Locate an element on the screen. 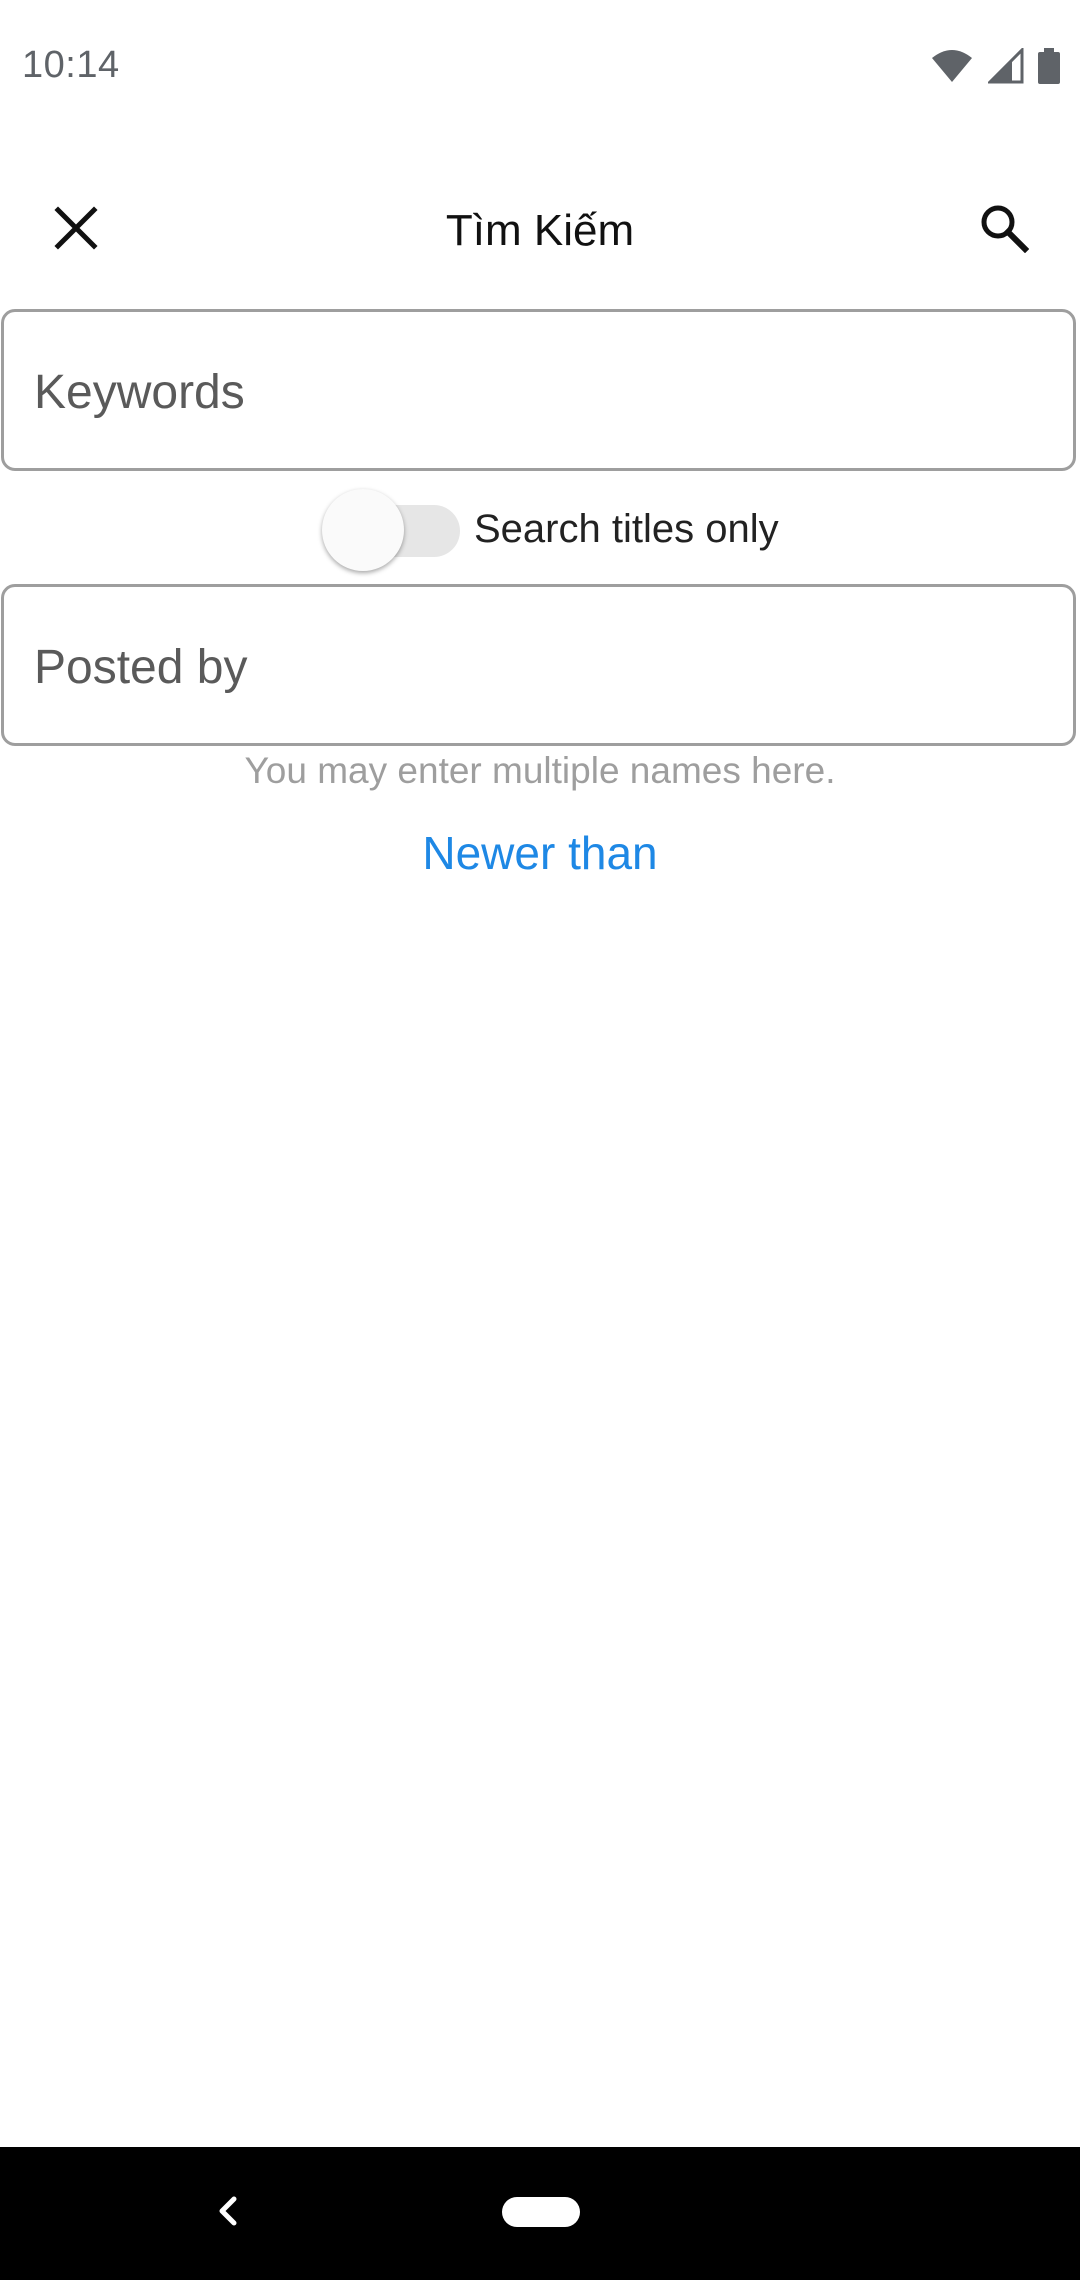 Image resolution: width=1080 pixels, height=2280 pixels. back-button is located at coordinates (228, 2213).